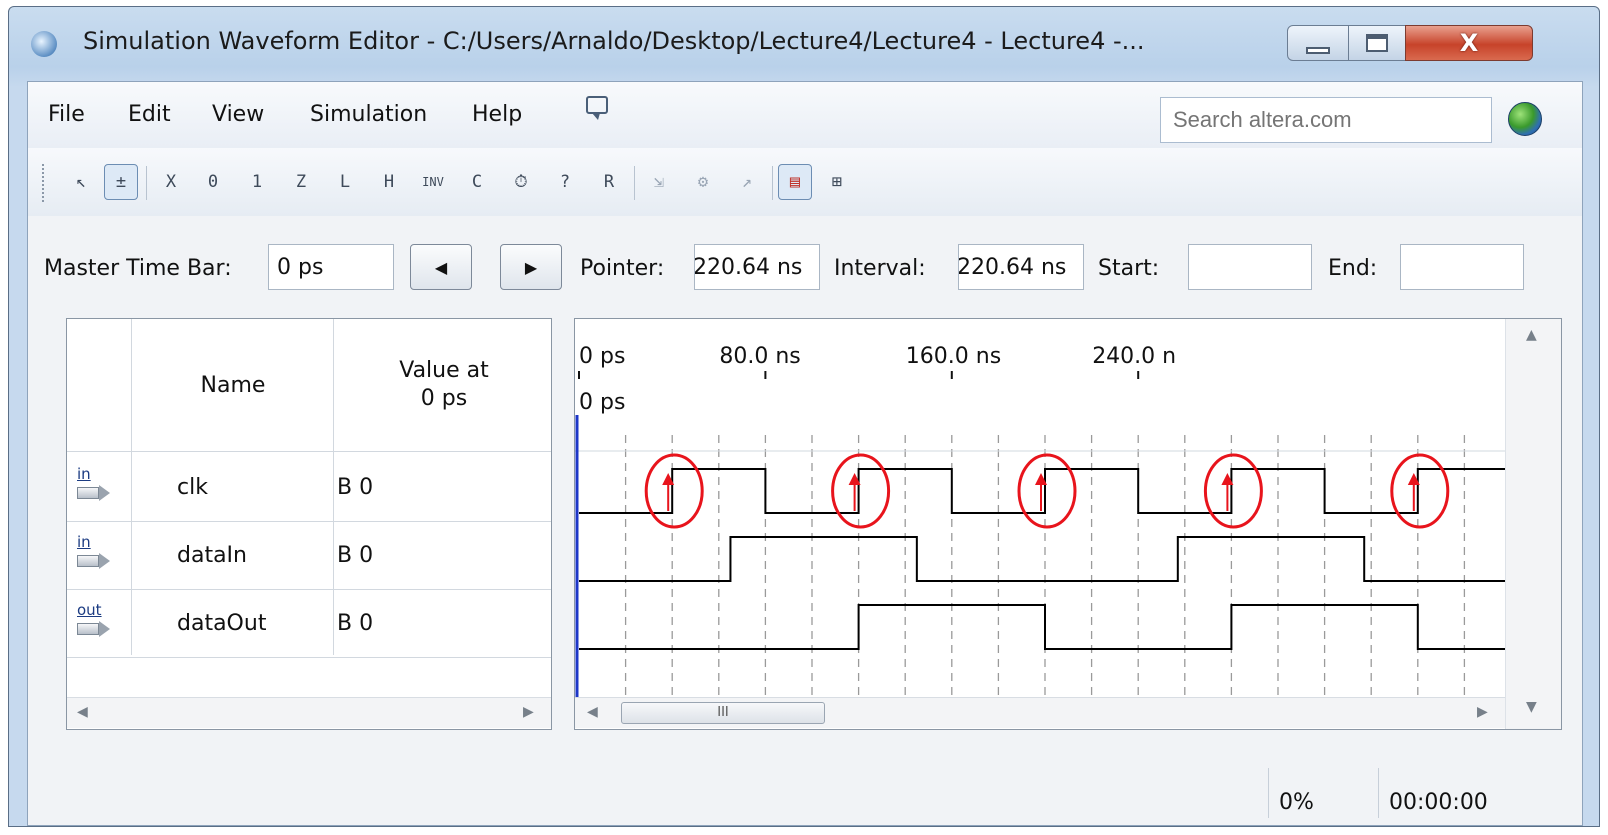 The width and height of the screenshot is (1608, 835). Describe the element at coordinates (609, 182) in the screenshot. I see `random-values-icon: R` at that location.